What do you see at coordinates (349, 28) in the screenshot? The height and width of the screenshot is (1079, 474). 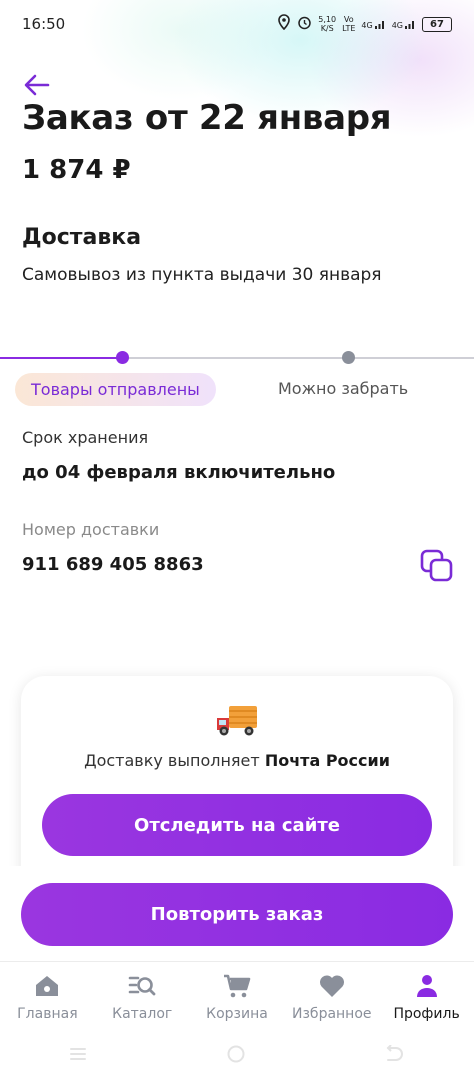 I see `volte-bottom: LTE` at bounding box center [349, 28].